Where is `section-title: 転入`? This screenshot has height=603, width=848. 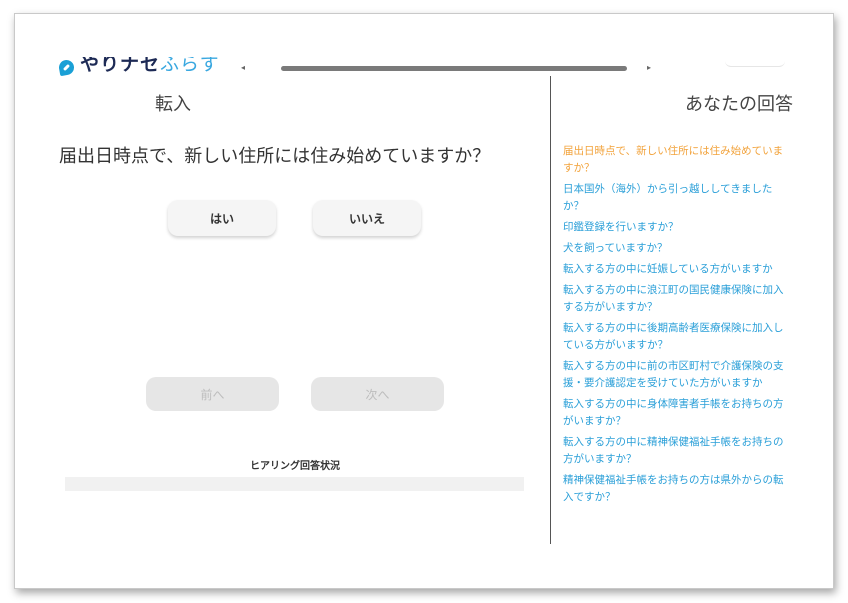
section-title: 転入 is located at coordinates (173, 104).